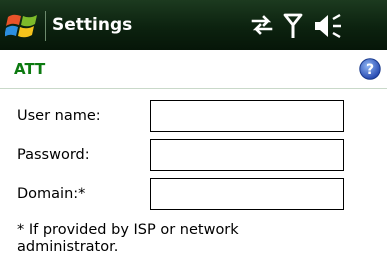 Image resolution: width=387 pixels, height=261 pixels. I want to click on speaker-icon, so click(328, 26).